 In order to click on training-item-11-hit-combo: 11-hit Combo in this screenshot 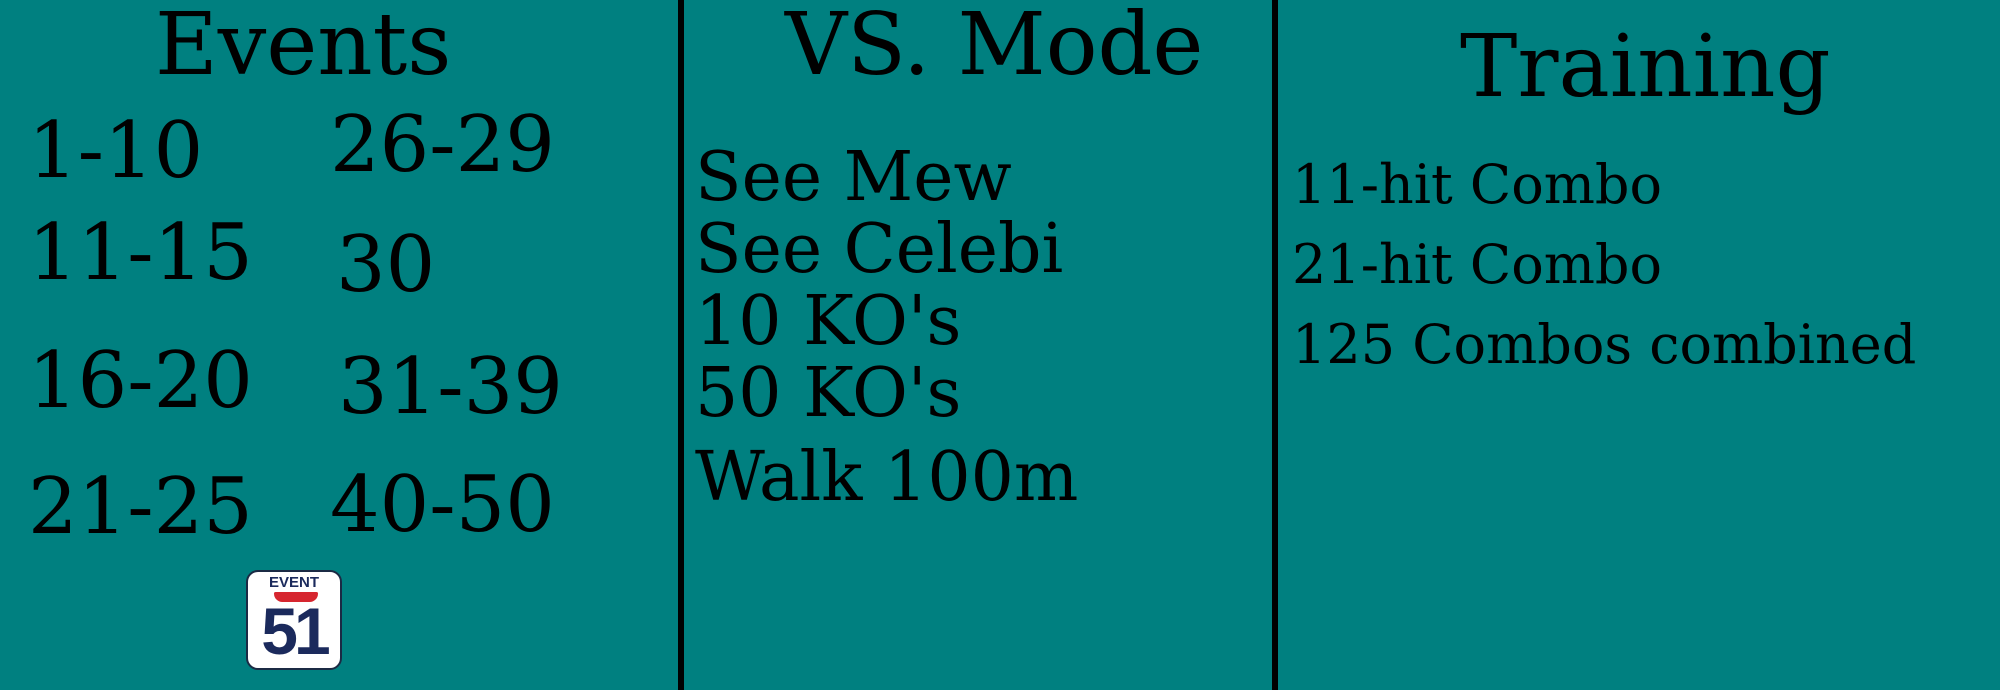, I will do `click(1477, 185)`.